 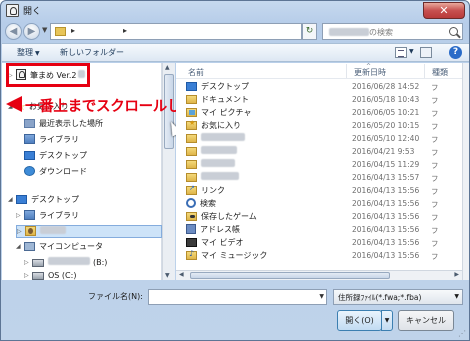 What do you see at coordinates (426, 52) in the screenshot?
I see `preview-pane-icon` at bounding box center [426, 52].